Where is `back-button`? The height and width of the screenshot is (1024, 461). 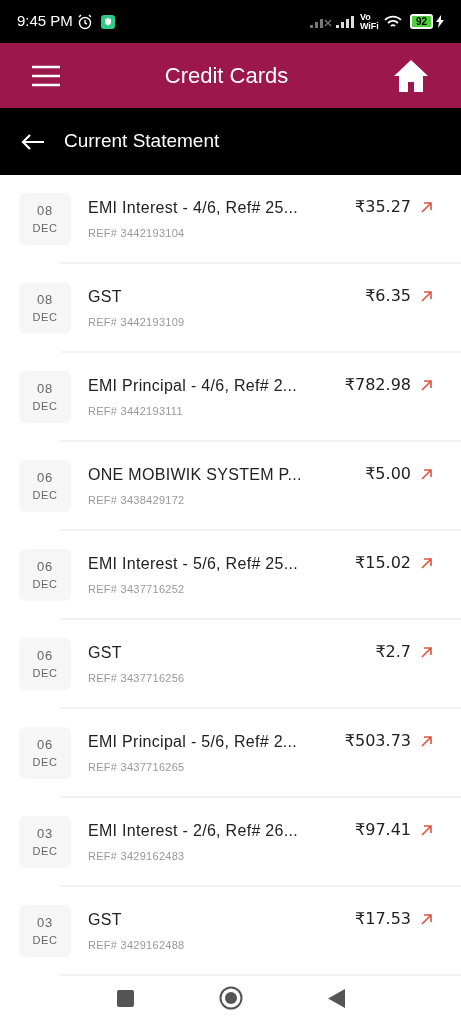
back-button is located at coordinates (32, 141).